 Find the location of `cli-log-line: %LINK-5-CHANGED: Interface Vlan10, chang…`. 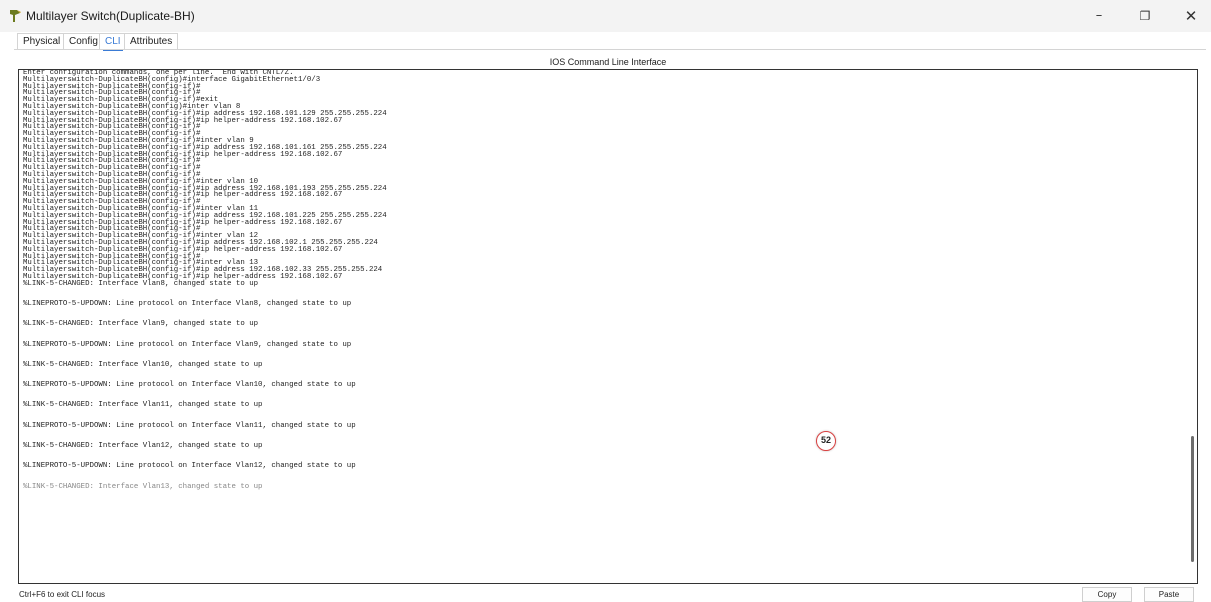

cli-log-line: %LINK-5-CHANGED: Interface Vlan10, chang… is located at coordinates (143, 364).